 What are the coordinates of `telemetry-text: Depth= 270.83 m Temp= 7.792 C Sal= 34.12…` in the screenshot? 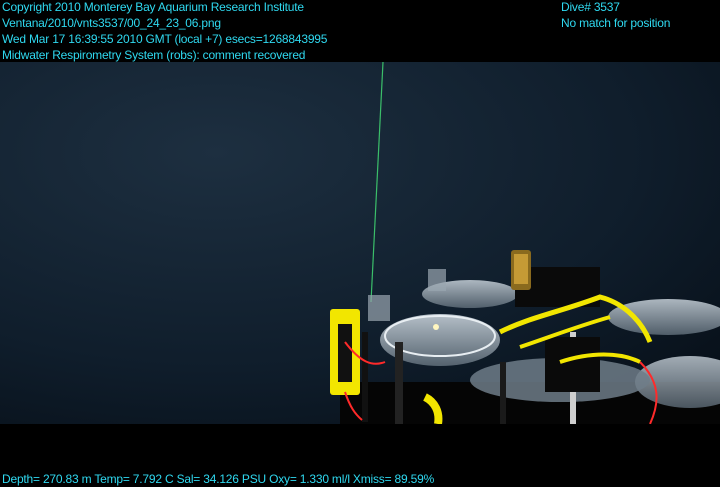 It's located at (218, 479).